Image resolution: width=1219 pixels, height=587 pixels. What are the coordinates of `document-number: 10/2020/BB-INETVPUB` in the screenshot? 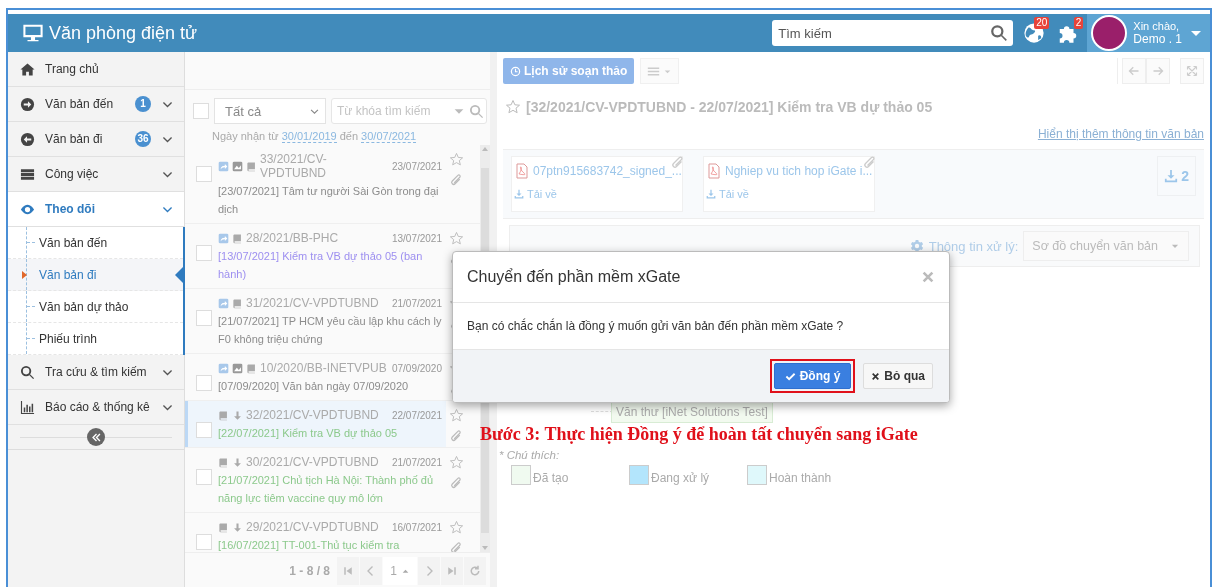 It's located at (324, 368).